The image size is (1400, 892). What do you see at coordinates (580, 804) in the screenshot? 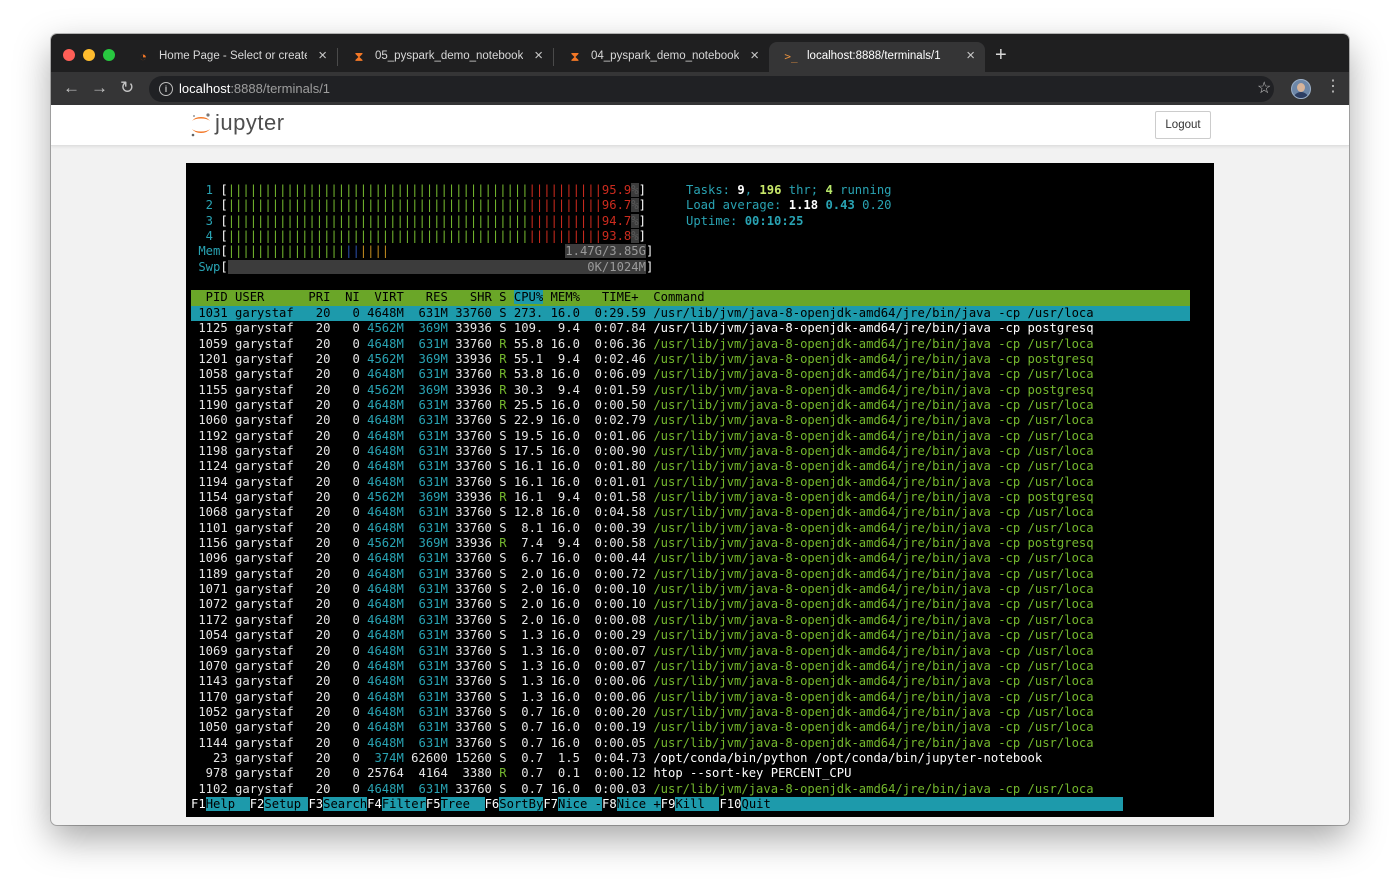
I see `function-key-label: Nice -` at bounding box center [580, 804].